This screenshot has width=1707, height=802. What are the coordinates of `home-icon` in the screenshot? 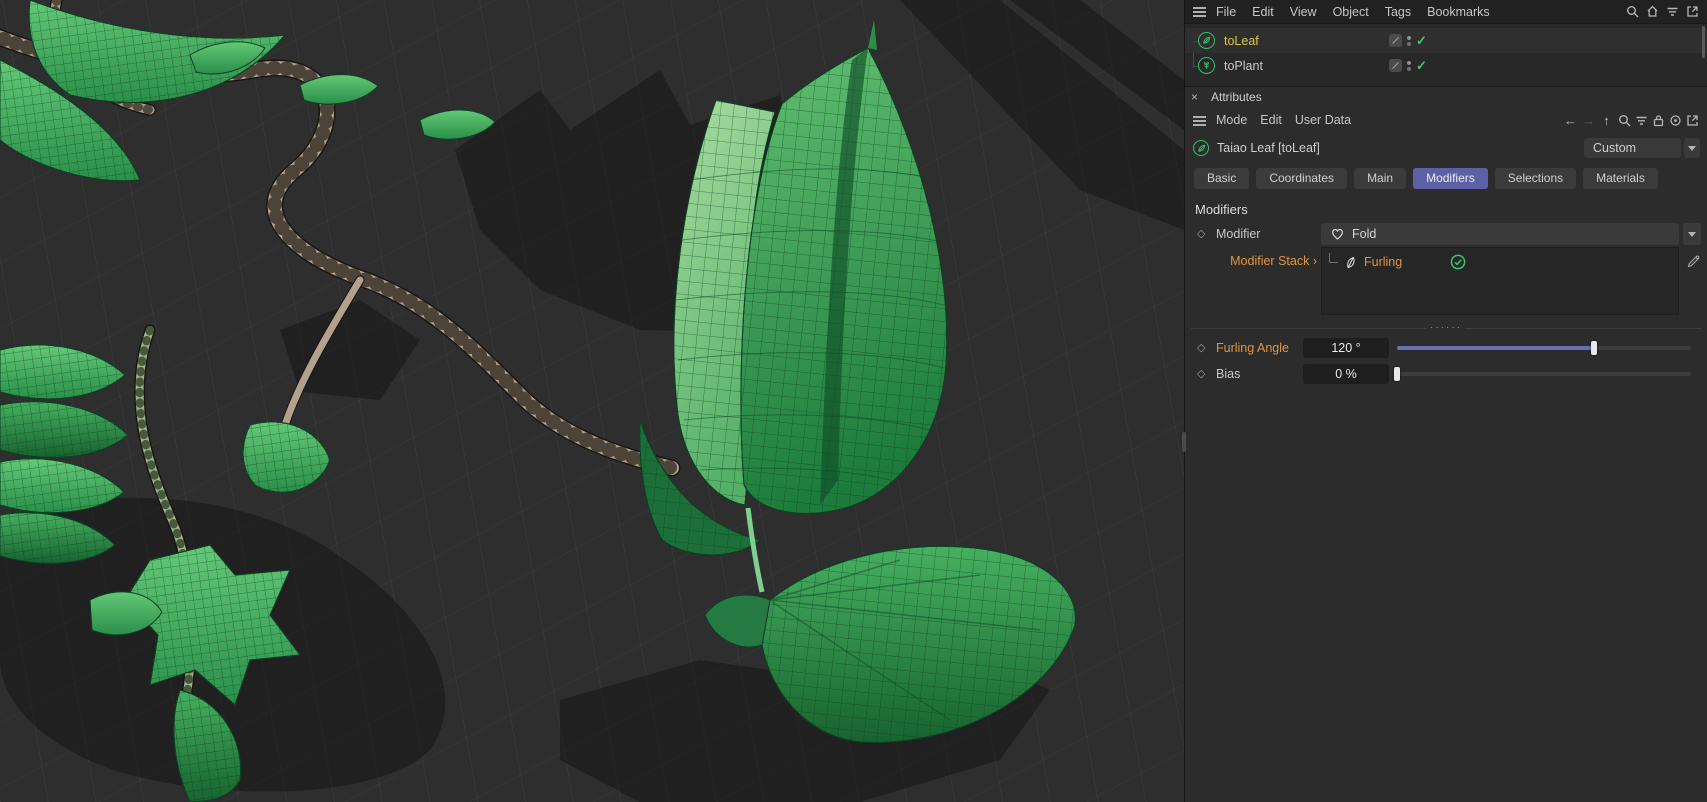 It's located at (1652, 12).